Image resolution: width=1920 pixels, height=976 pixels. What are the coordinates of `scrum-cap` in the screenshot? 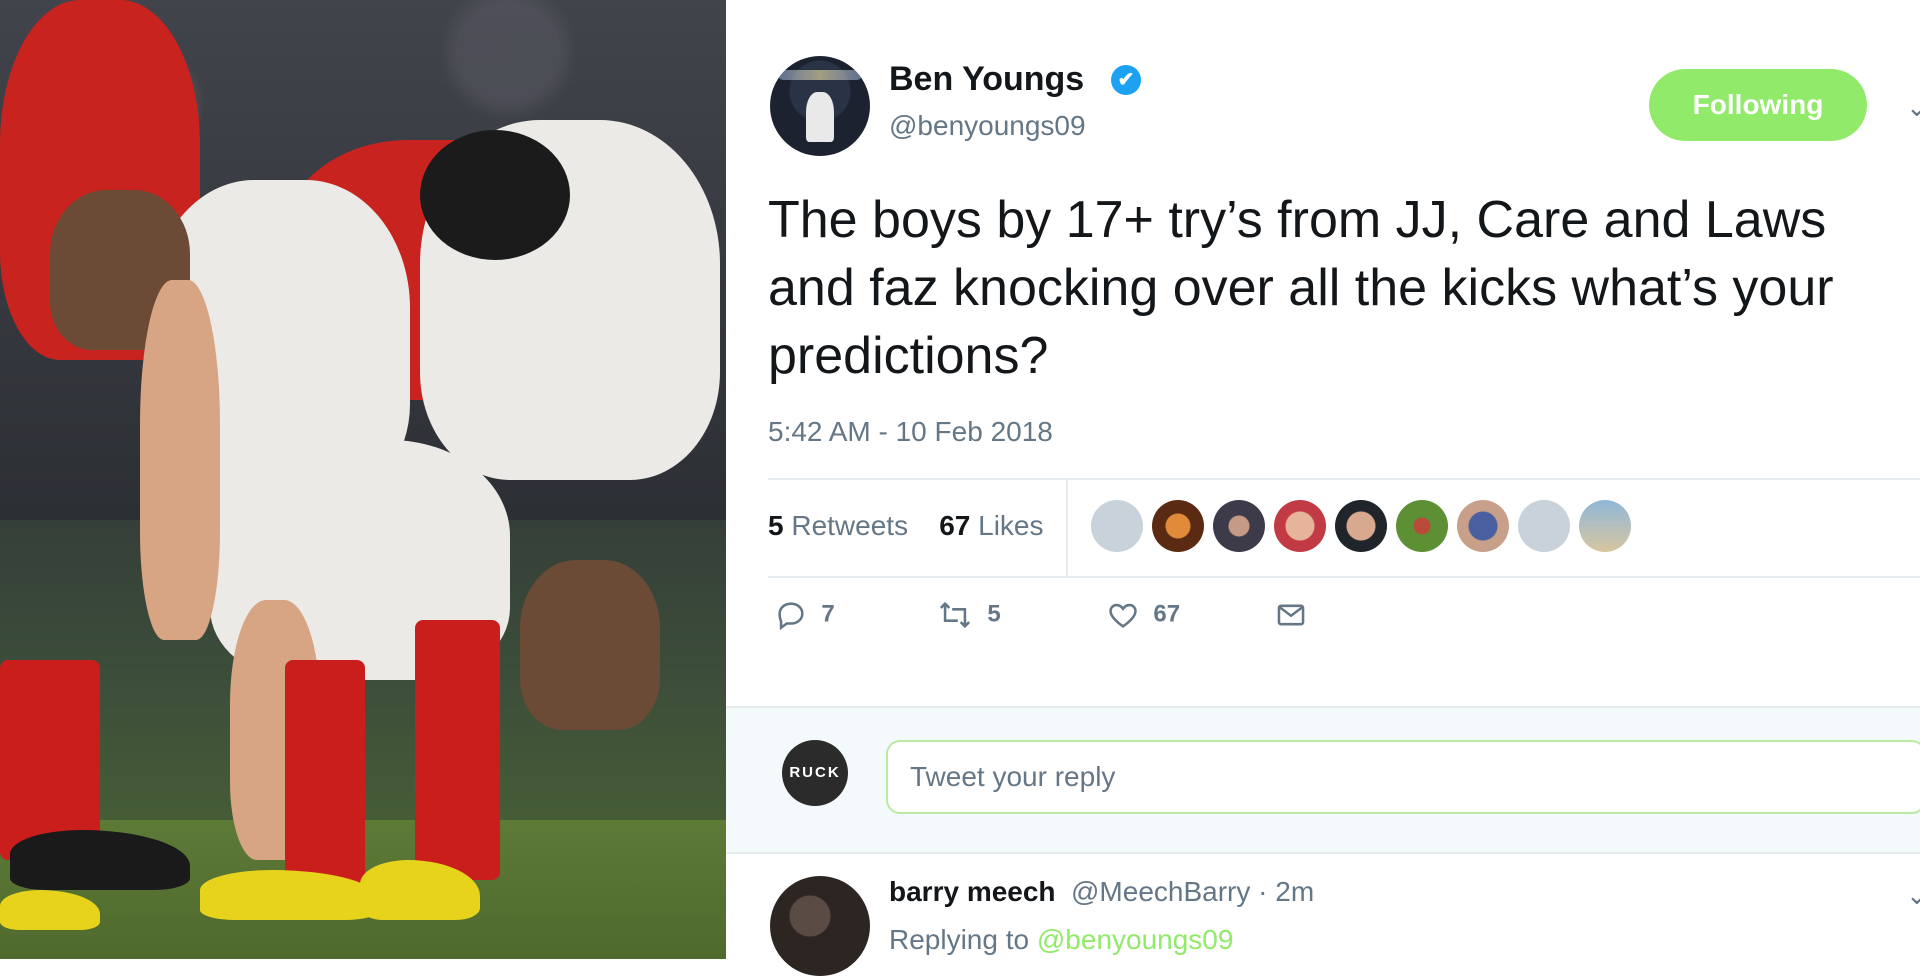 It's located at (495, 195).